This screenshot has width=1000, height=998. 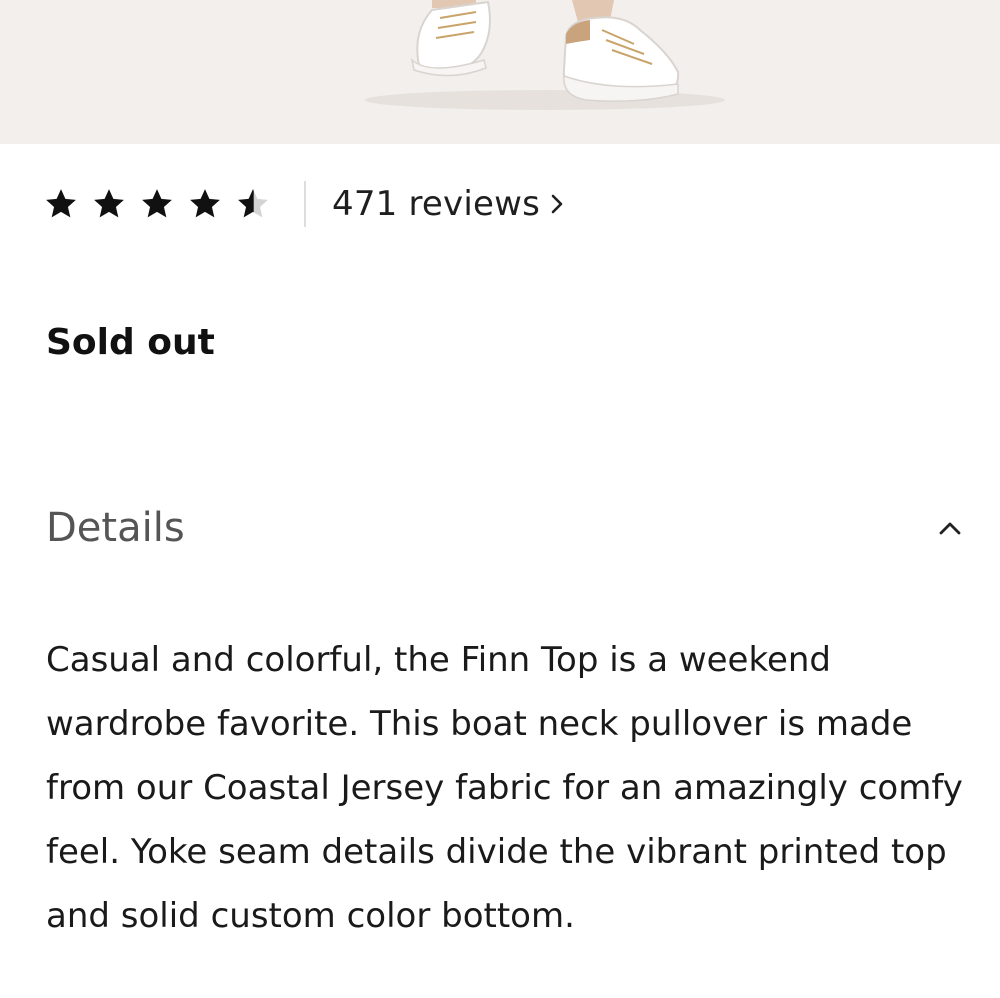 I want to click on chevron-up-icon, so click(x=950, y=528).